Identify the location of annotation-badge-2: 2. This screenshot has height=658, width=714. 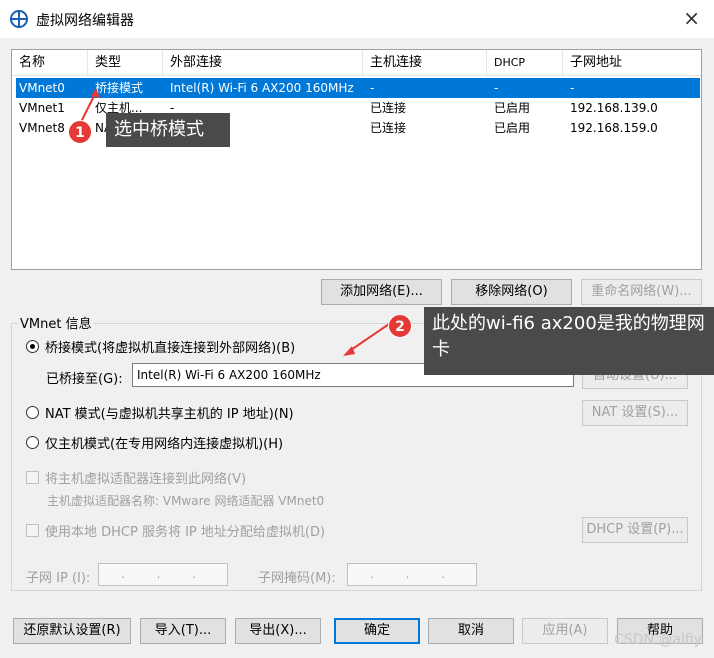
(400, 326).